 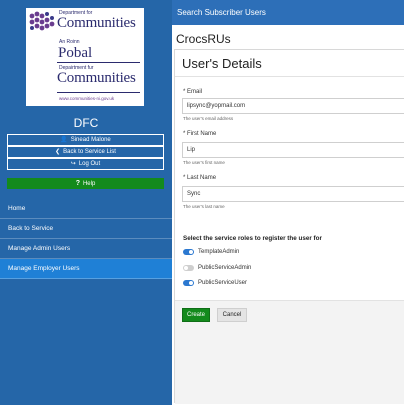 I want to click on logout-icon: ↪, so click(x=73, y=164).